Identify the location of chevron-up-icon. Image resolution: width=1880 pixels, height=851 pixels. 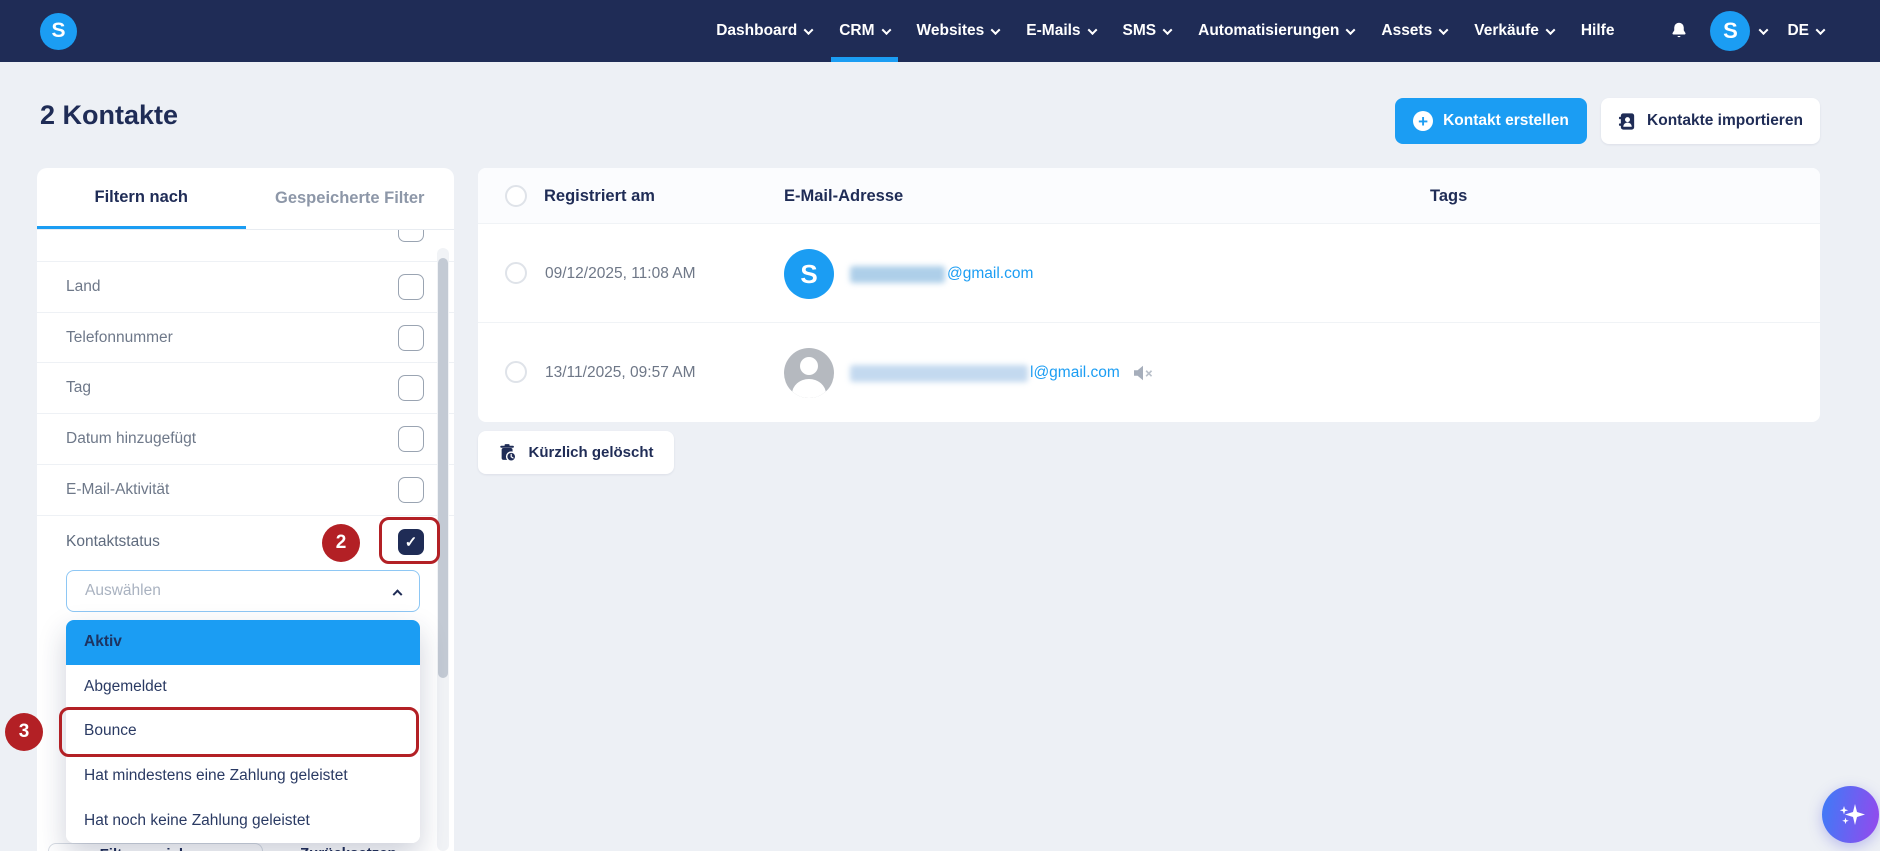
(397, 593).